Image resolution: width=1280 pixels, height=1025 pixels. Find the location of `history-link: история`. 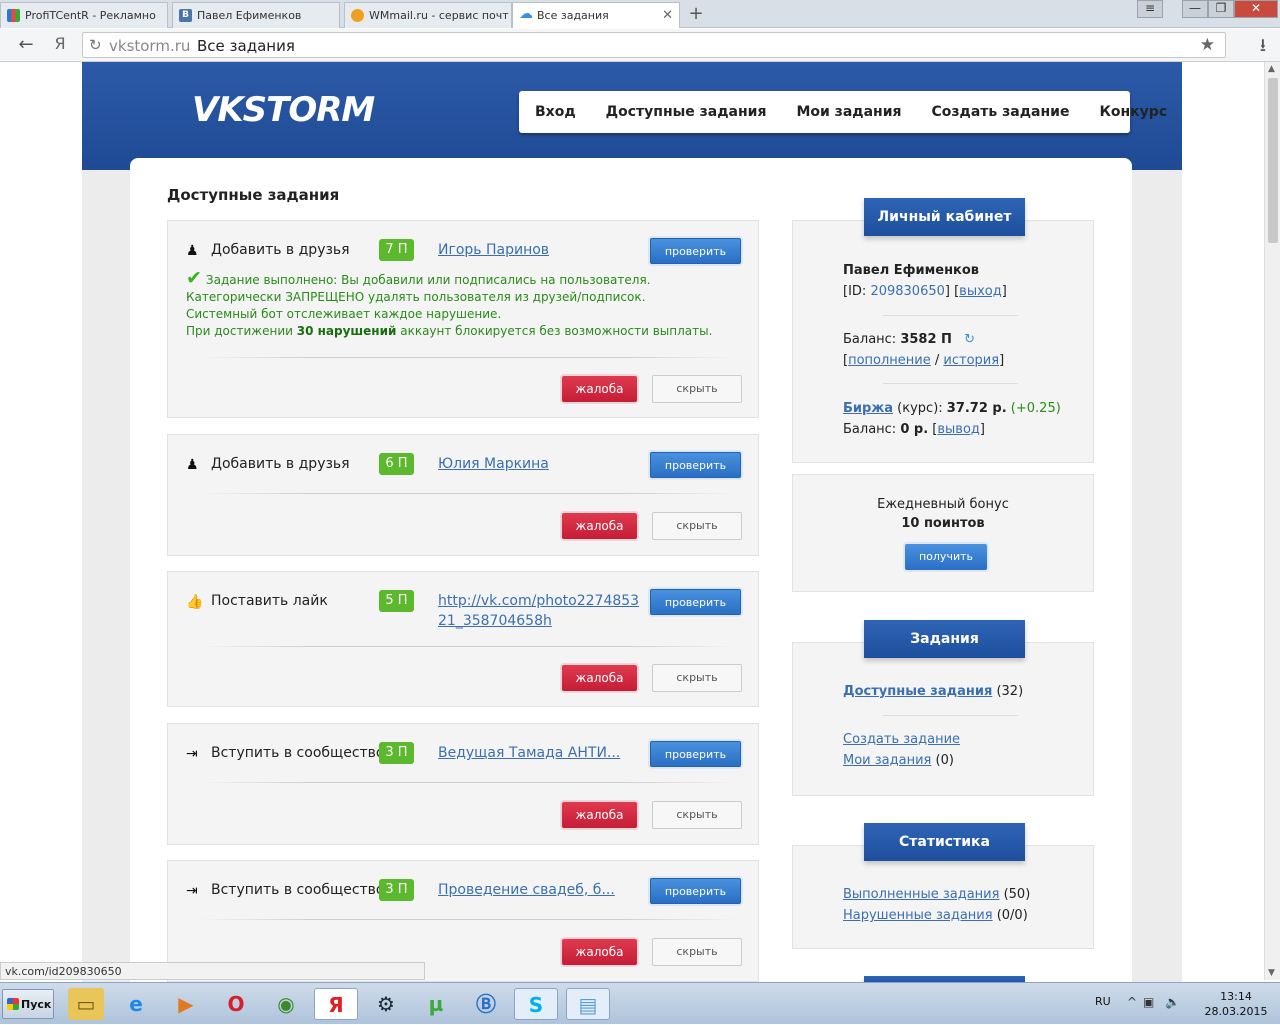

history-link: история is located at coordinates (971, 360).